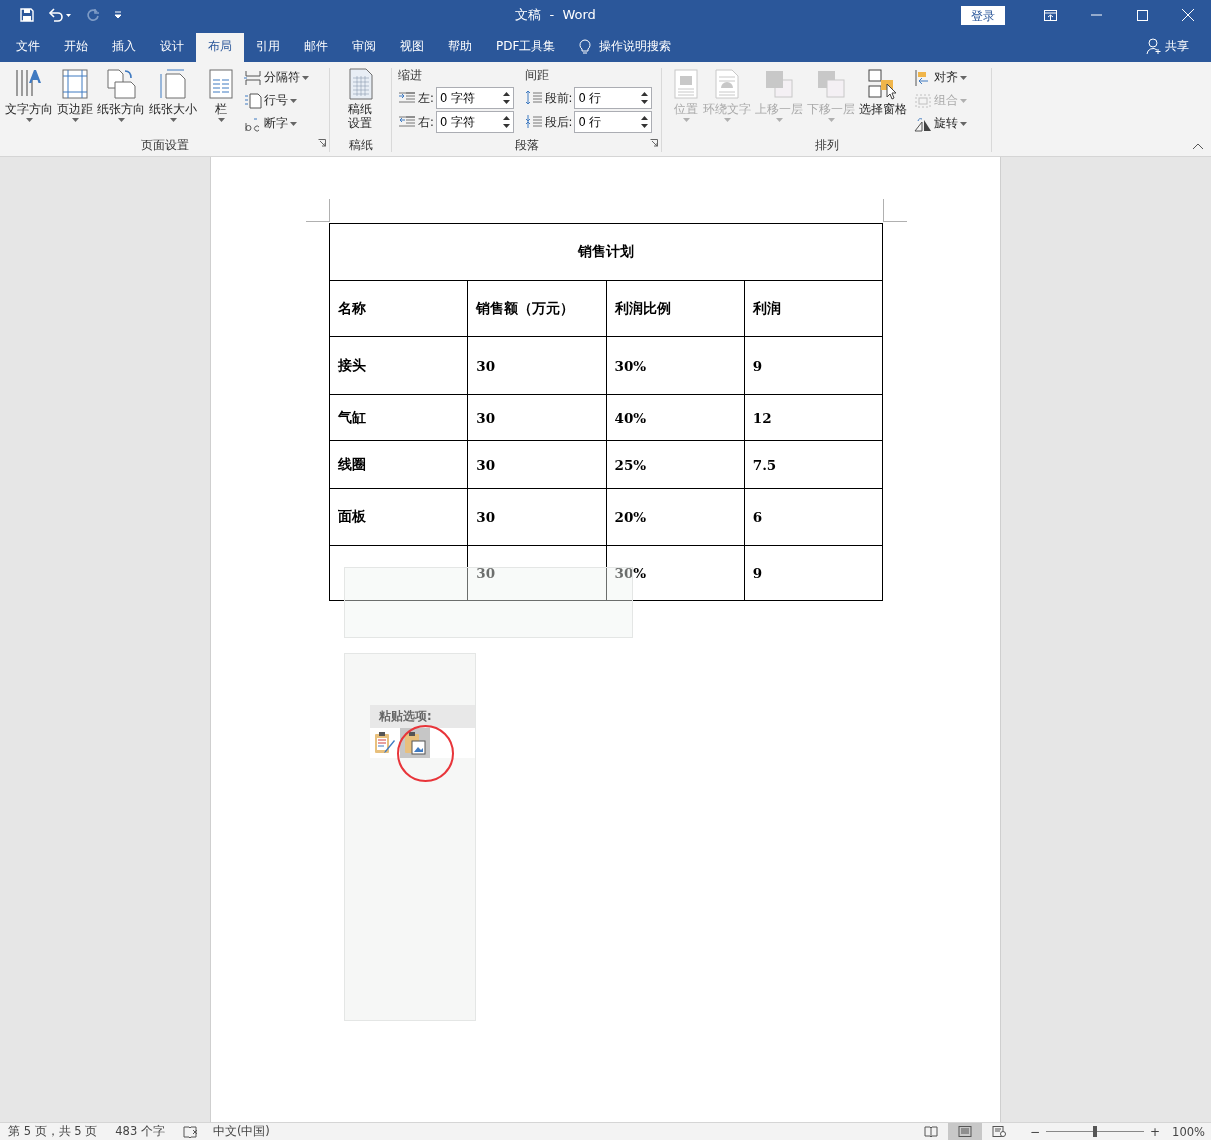  Describe the element at coordinates (422, 716) in the screenshot. I see `paste-options-title: 粘贴选项:` at that location.